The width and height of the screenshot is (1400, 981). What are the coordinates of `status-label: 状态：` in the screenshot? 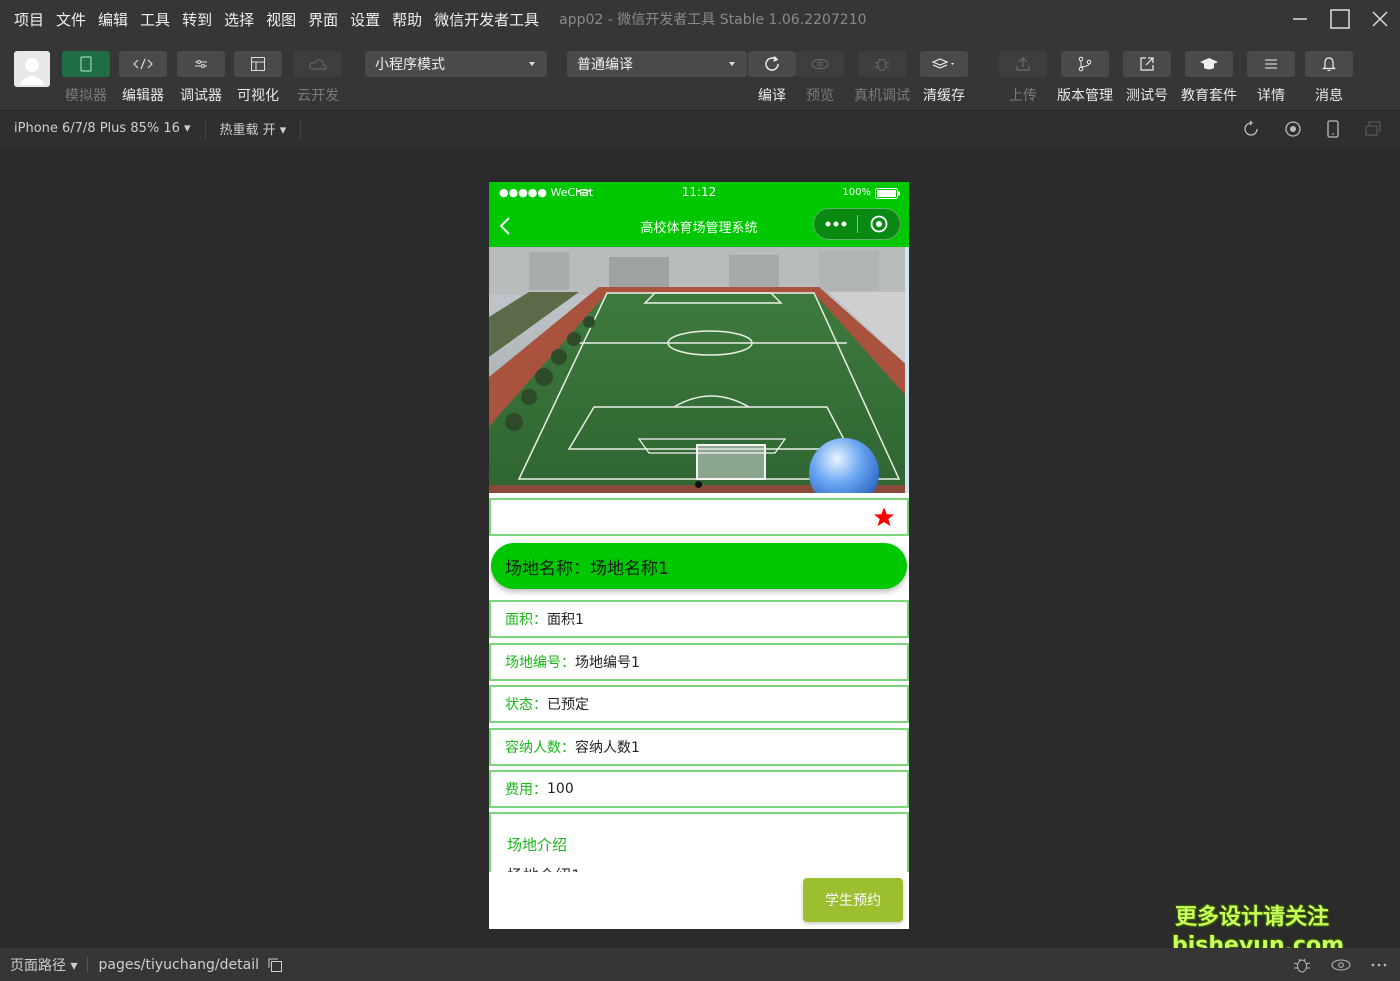 It's located at (526, 705).